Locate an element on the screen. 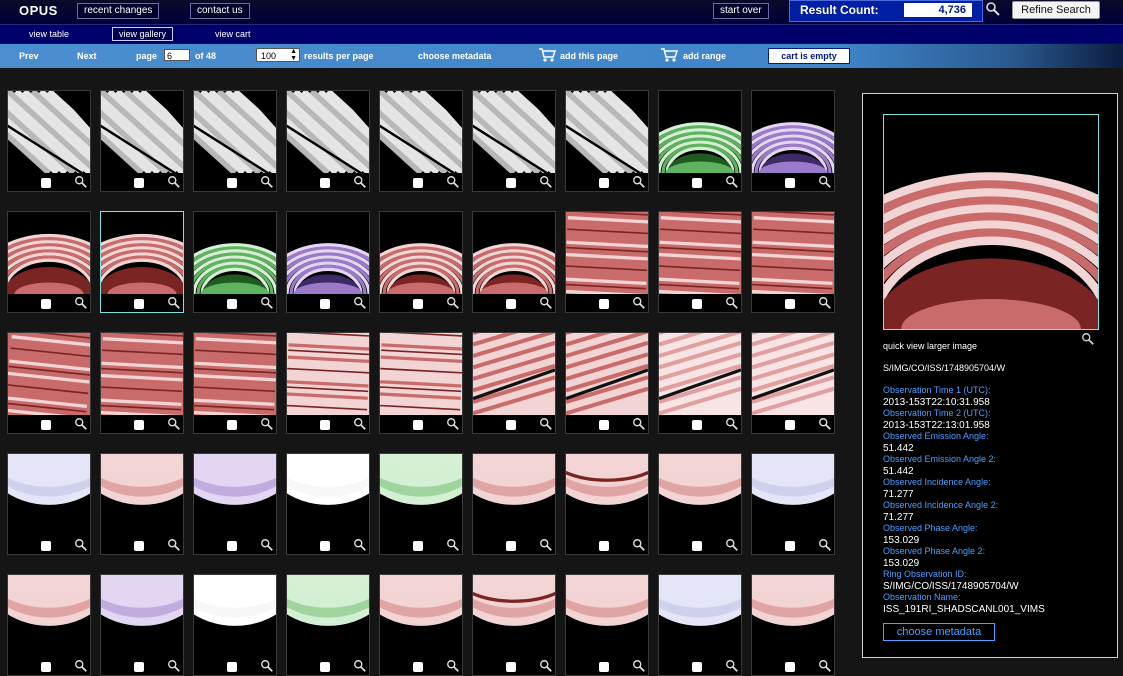 This screenshot has width=1123, height=676. next-button: Next is located at coordinates (87, 56).